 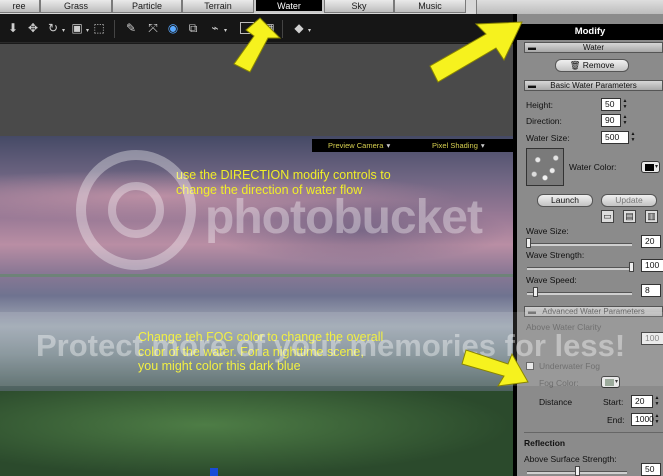 I want to click on scale-icon: ▣ ▾, so click(x=79, y=28).